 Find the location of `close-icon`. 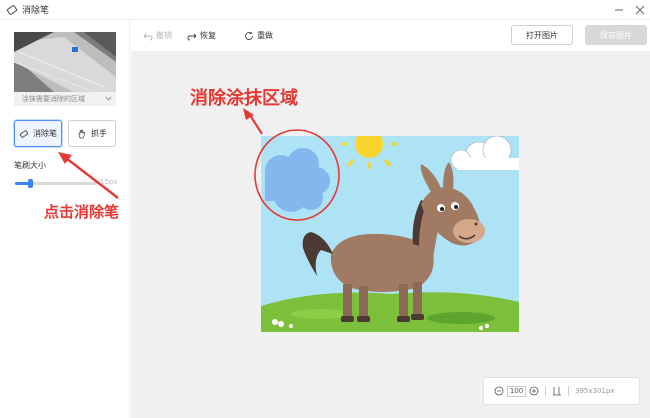

close-icon is located at coordinates (640, 10).